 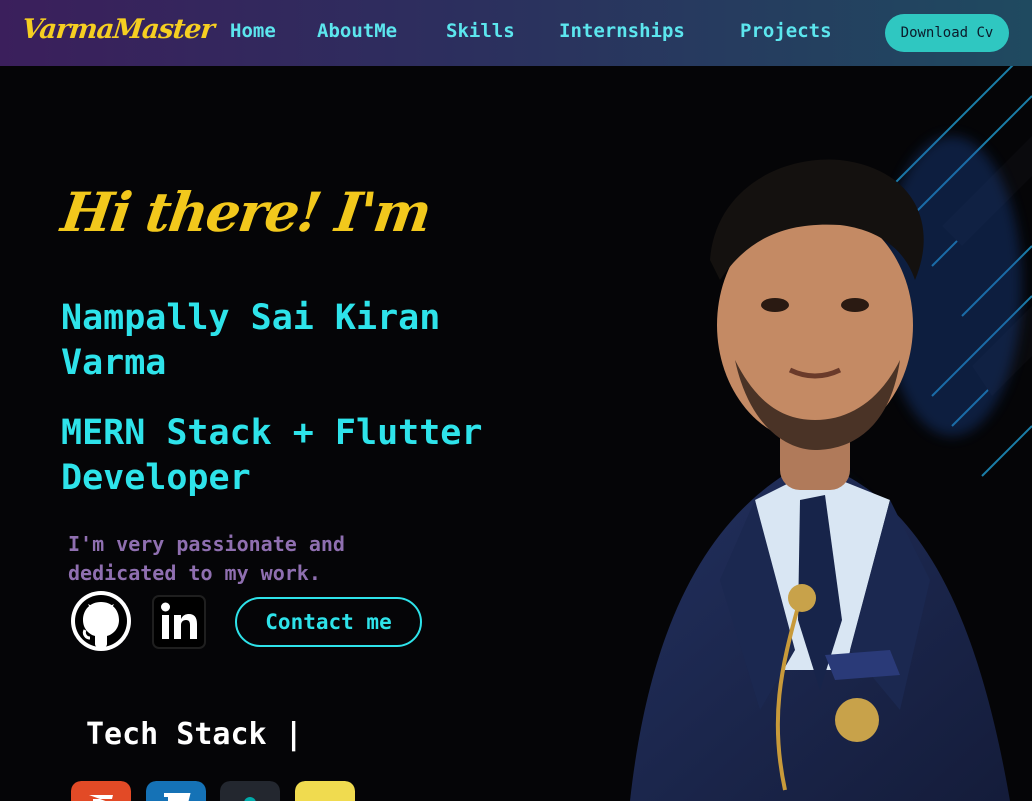 What do you see at coordinates (272, 455) in the screenshot?
I see `job-title: MERN Stack + Flutter Developer` at bounding box center [272, 455].